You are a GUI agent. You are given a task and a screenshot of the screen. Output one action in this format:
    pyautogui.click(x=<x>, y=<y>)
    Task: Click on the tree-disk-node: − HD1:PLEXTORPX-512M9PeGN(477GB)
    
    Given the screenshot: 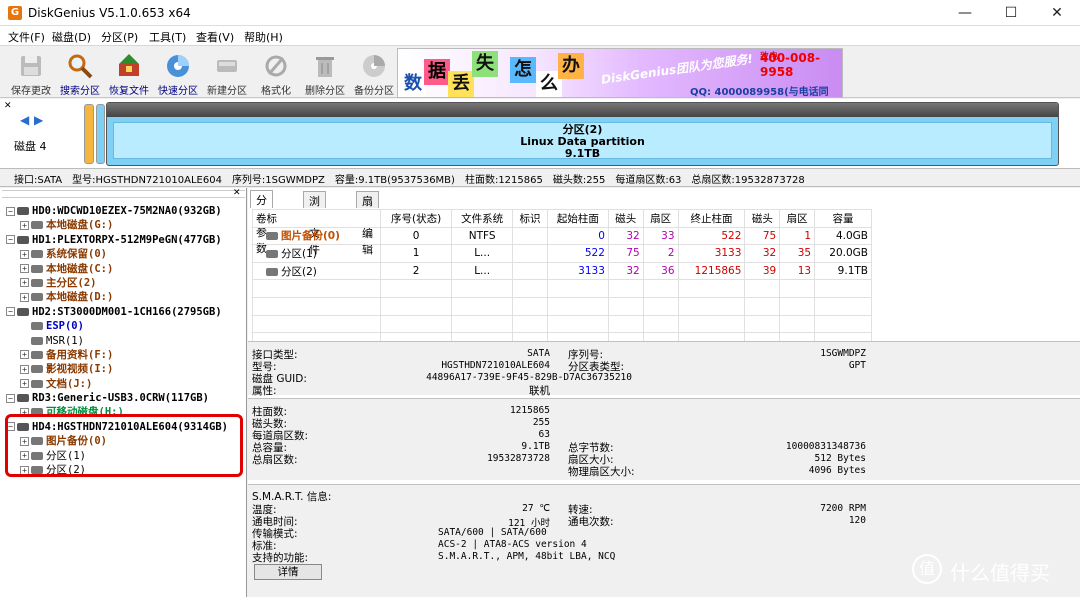 What is the action you would take?
    pyautogui.click(x=117, y=240)
    